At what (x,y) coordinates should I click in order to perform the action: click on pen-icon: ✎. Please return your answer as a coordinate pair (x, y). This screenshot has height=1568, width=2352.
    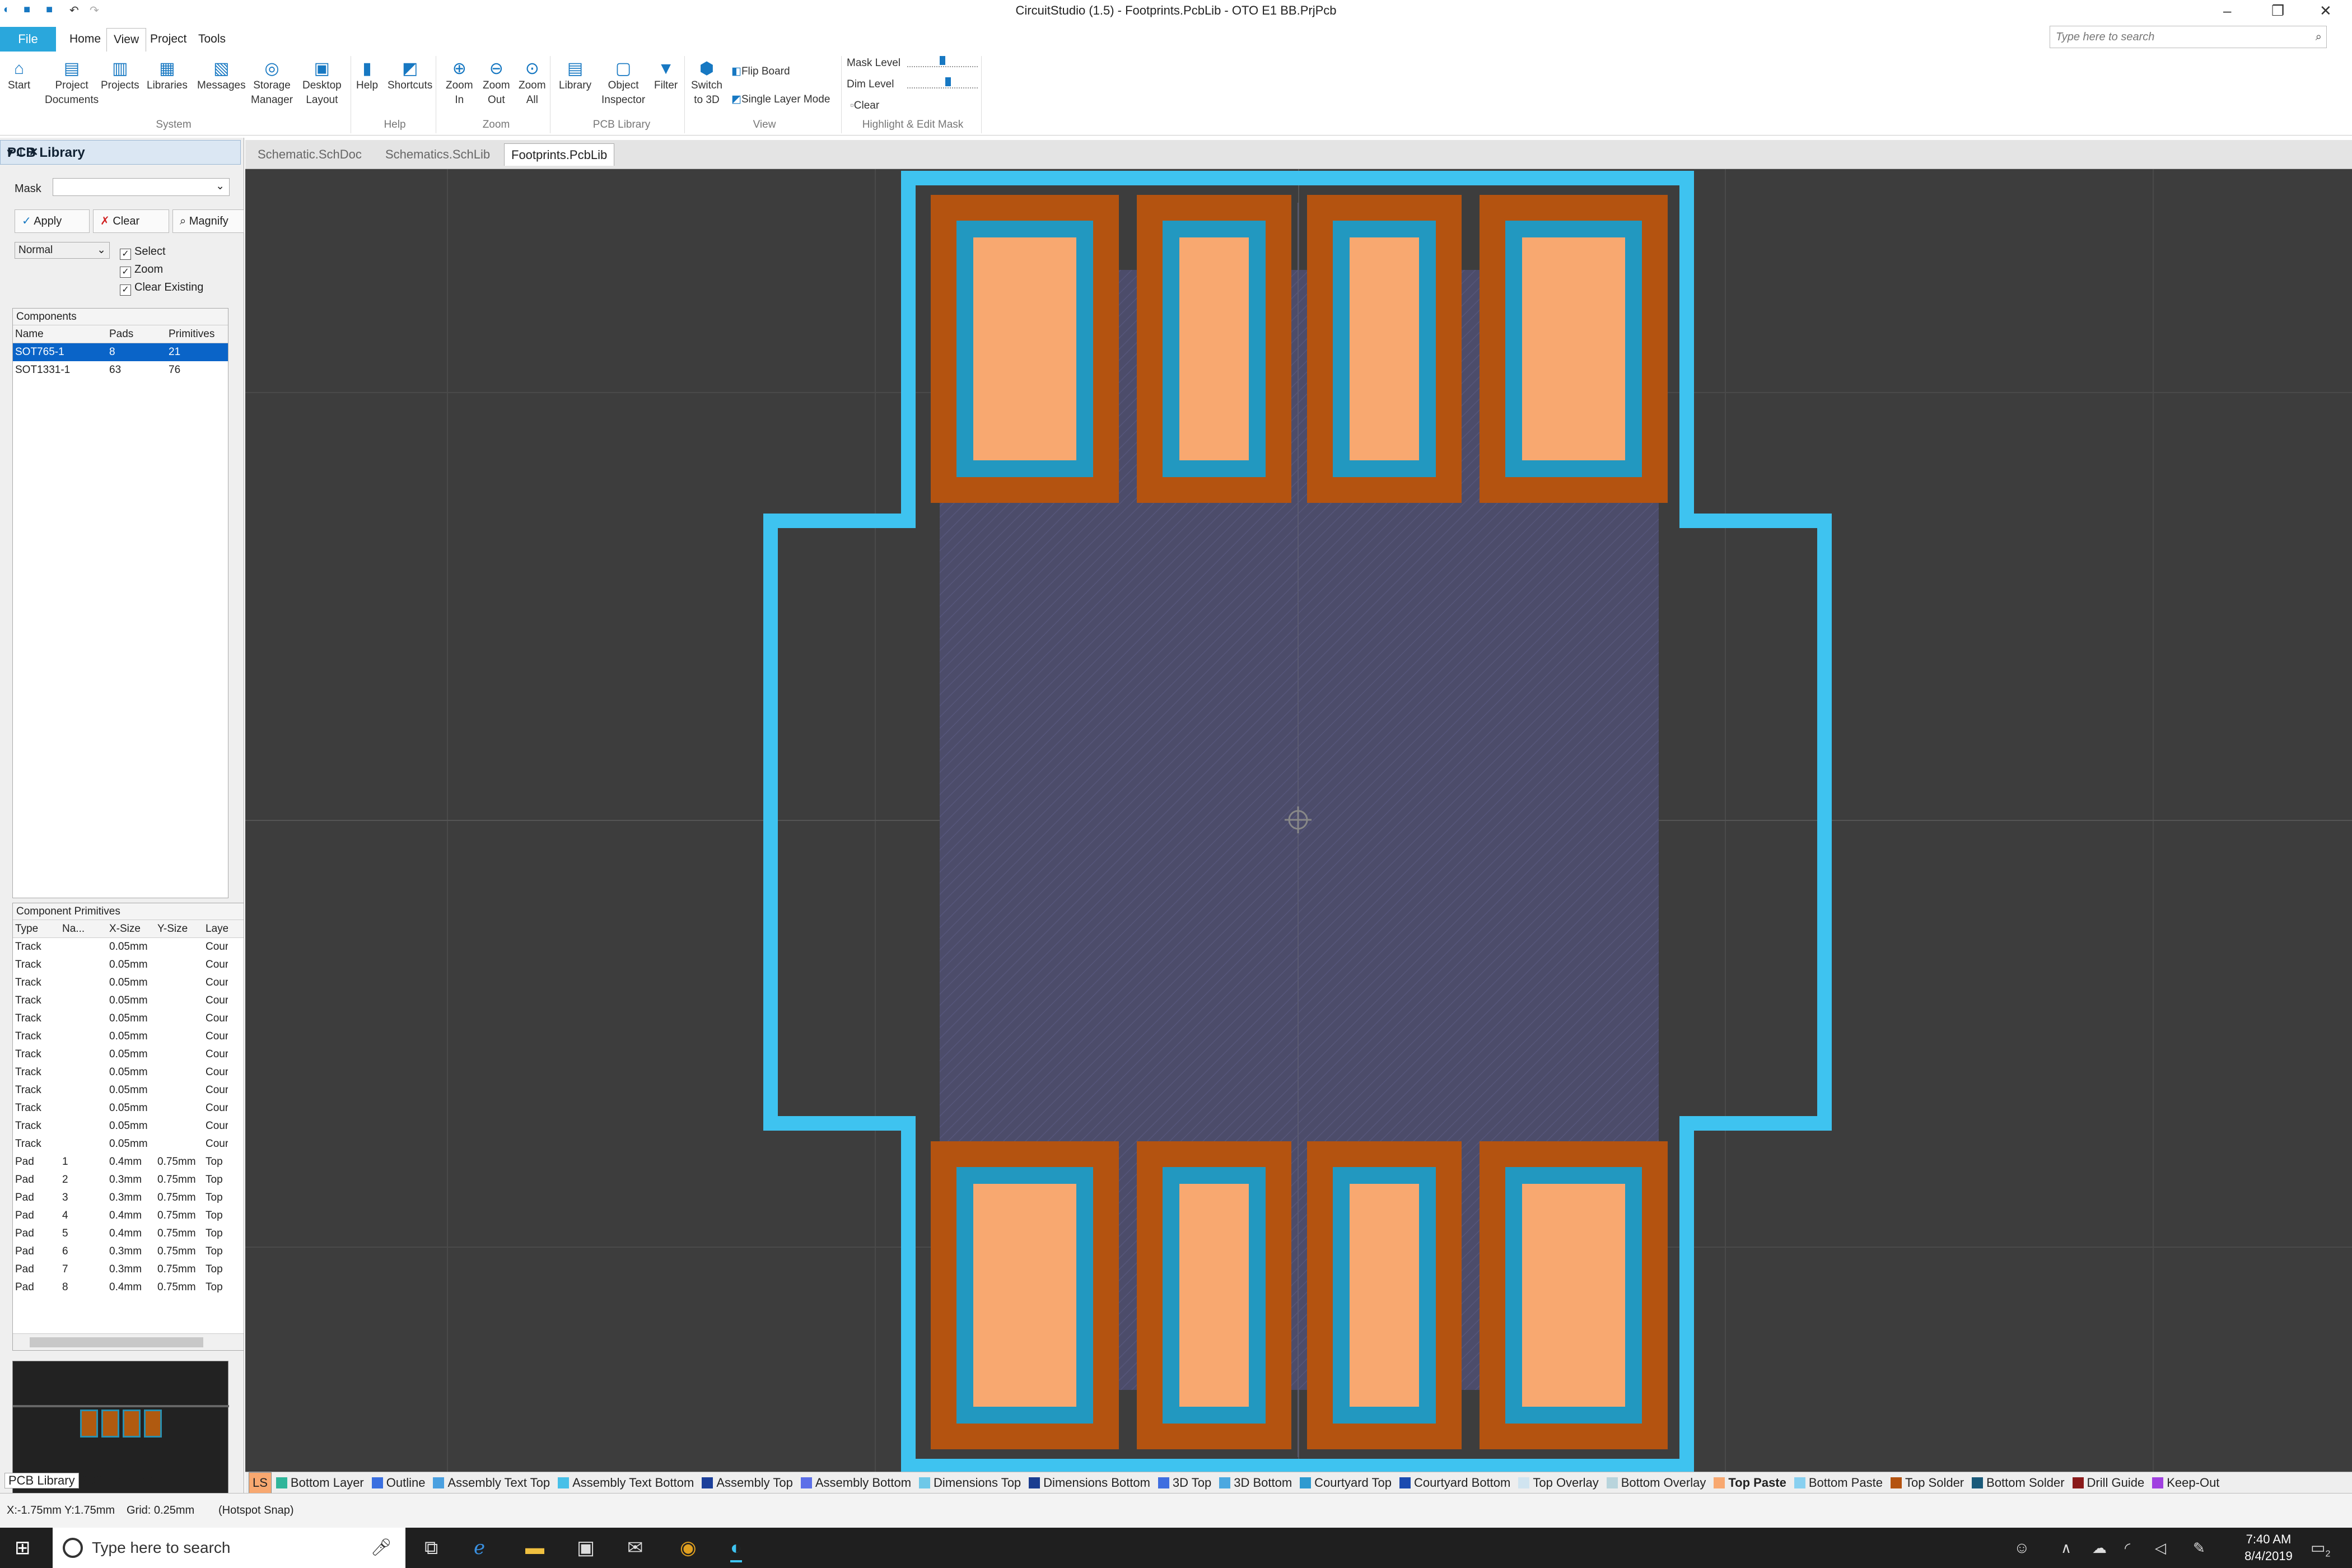
    Looking at the image, I should click on (2199, 1548).